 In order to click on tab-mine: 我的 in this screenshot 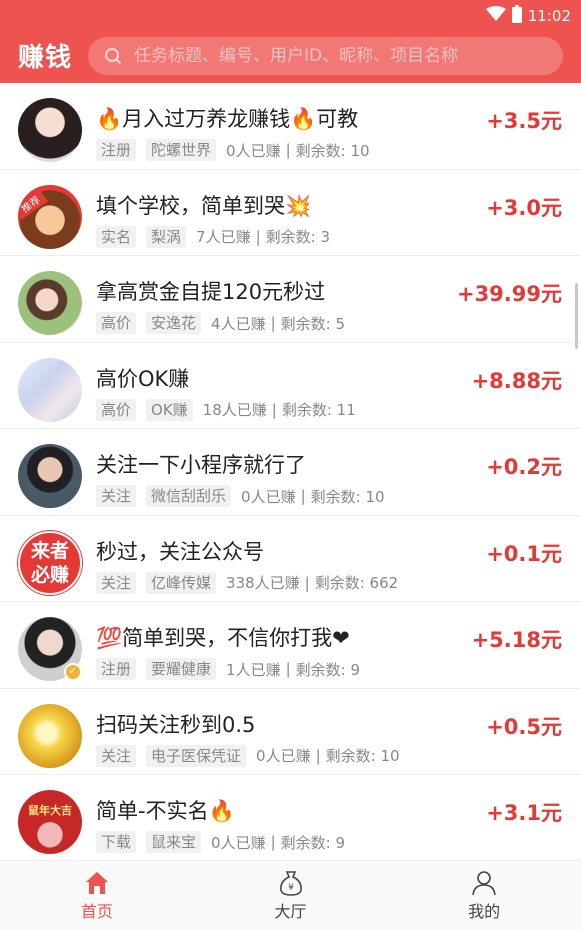, I will do `click(484, 895)`.